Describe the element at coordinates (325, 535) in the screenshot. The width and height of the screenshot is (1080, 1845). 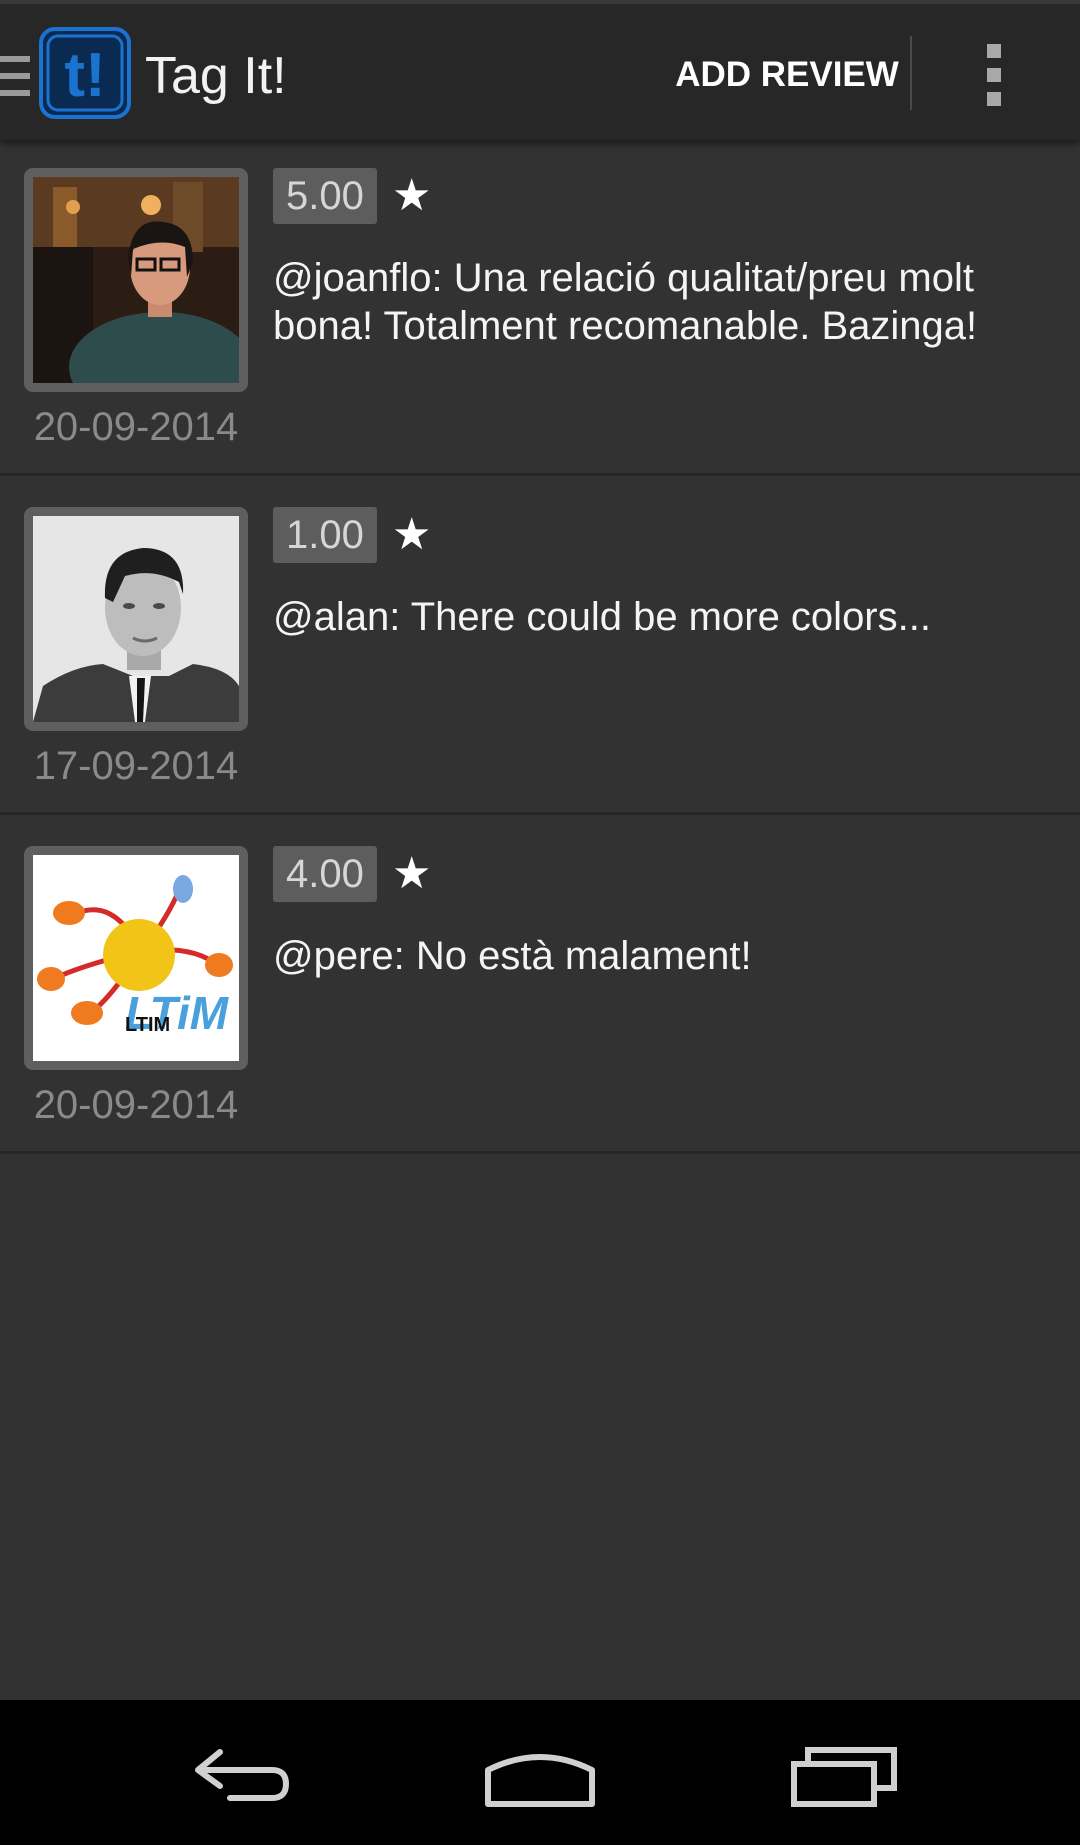
I see `rating-badge: 1.00` at that location.